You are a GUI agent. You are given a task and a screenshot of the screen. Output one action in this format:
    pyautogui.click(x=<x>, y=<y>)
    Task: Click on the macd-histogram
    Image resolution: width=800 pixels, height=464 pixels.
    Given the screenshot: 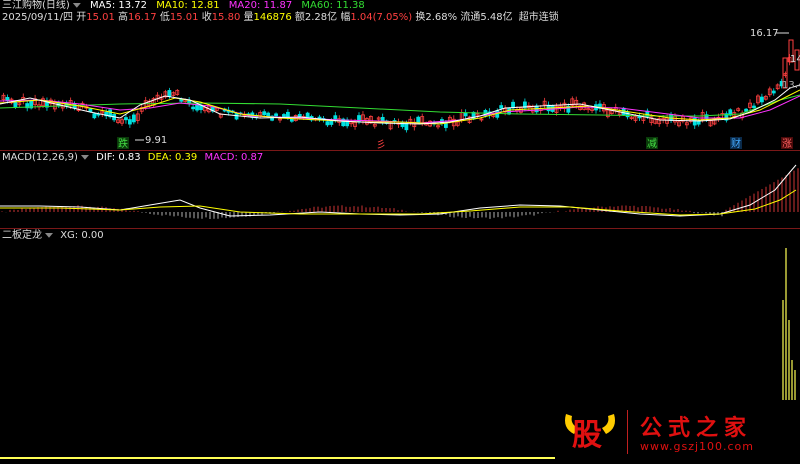 What is the action you would take?
    pyautogui.click(x=400, y=193)
    